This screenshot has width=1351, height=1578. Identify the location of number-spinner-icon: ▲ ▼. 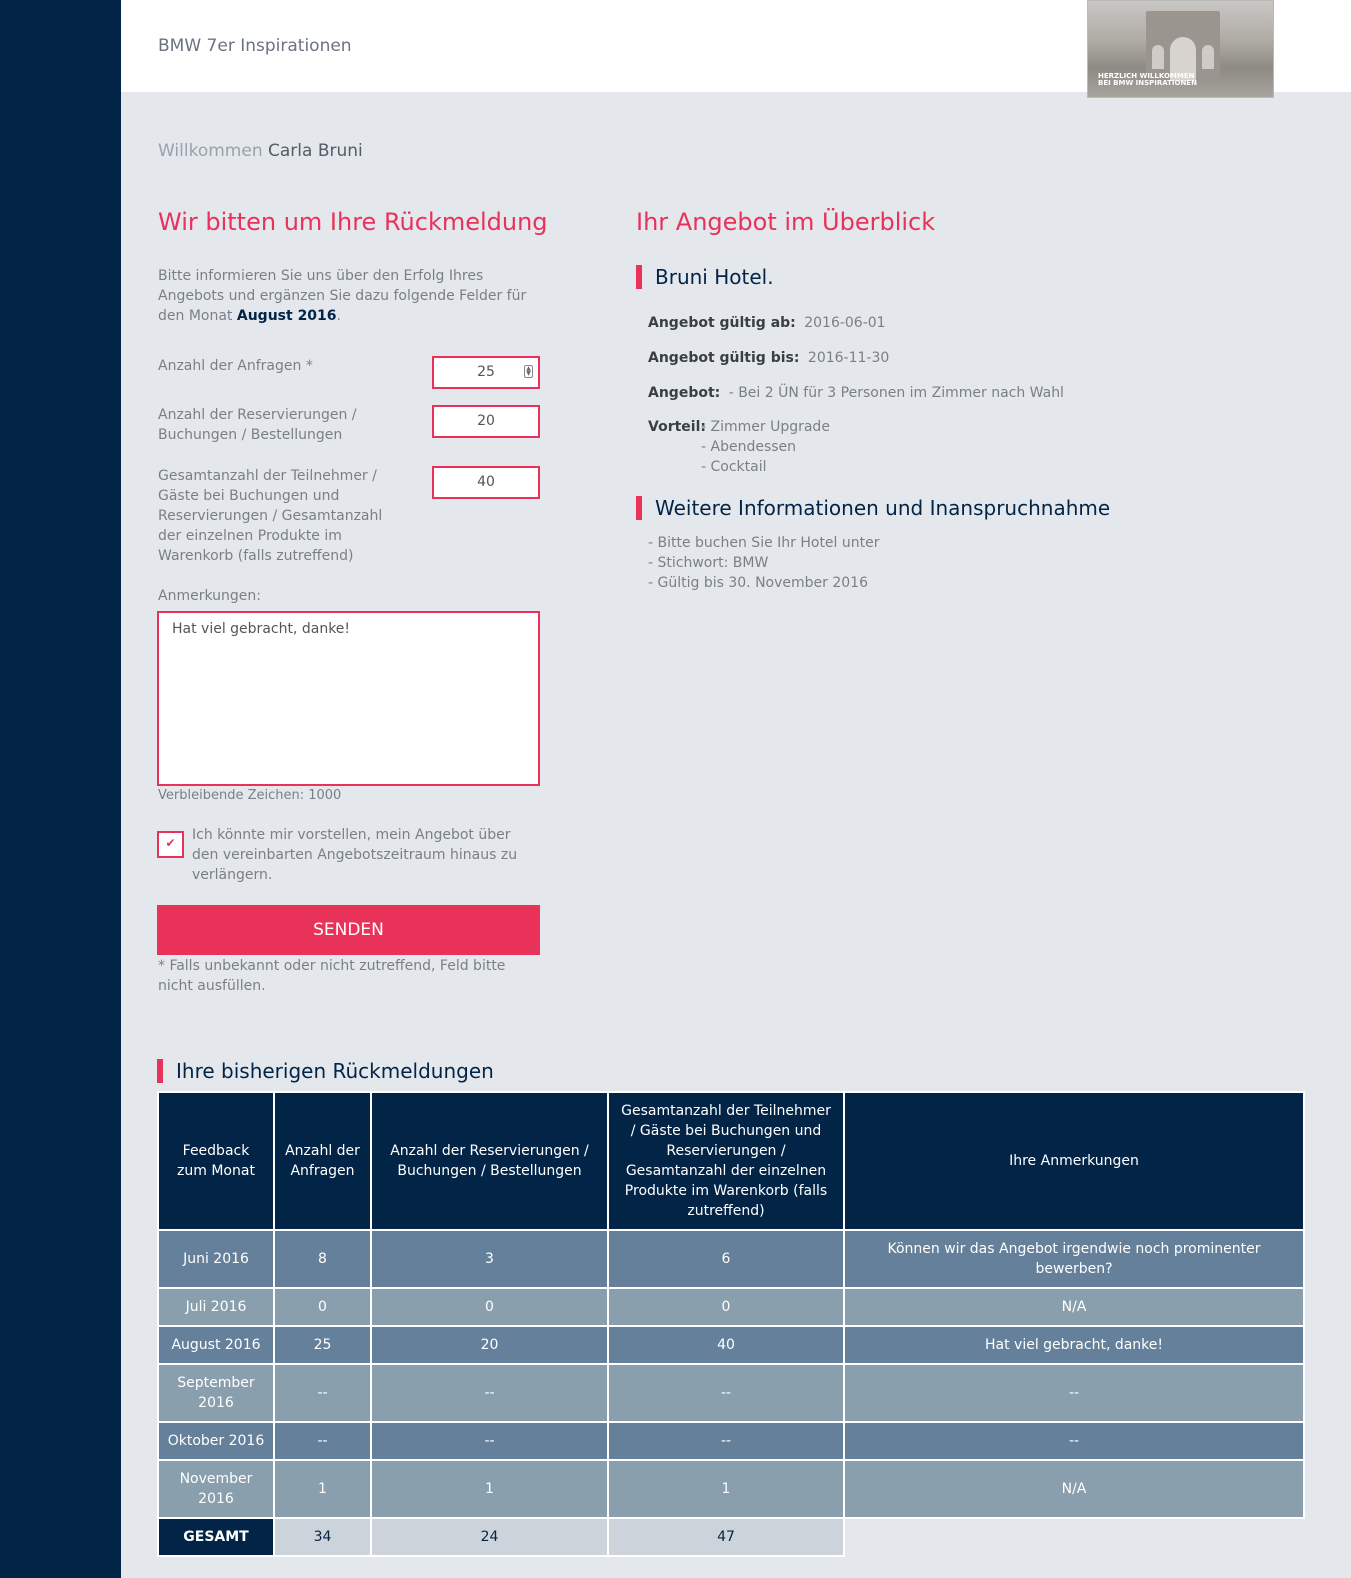
(528, 371).